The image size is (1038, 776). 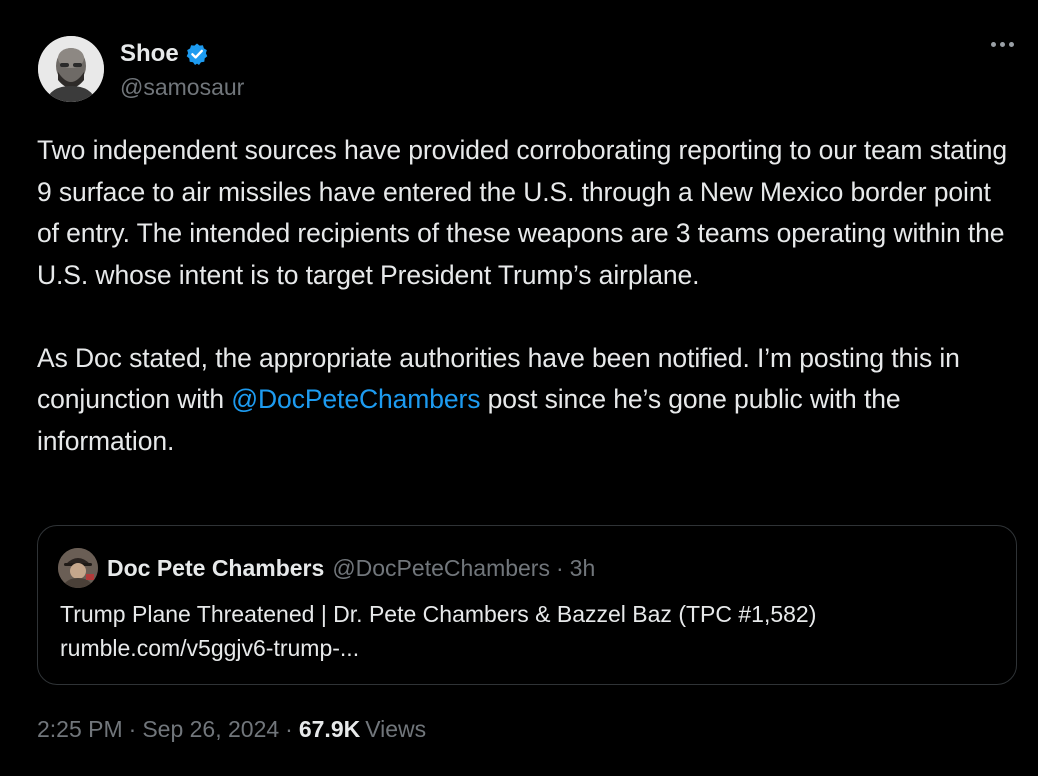 I want to click on tweet-date: Sep 26, 2024, so click(x=210, y=729).